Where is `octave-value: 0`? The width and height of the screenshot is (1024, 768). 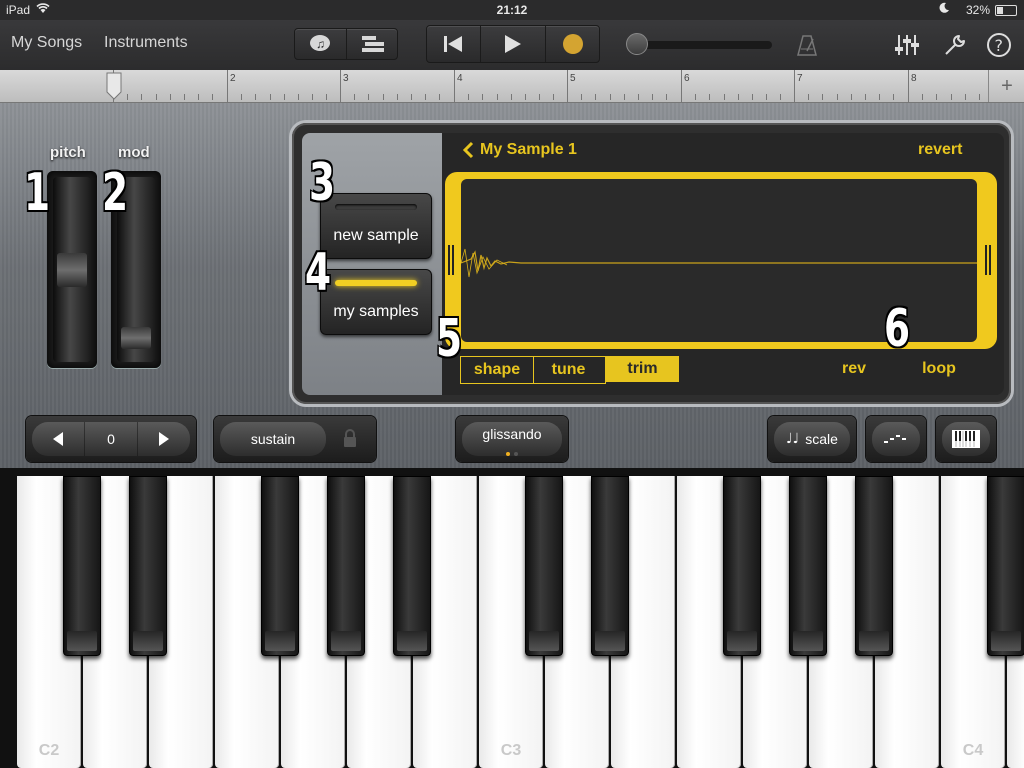 octave-value: 0 is located at coordinates (111, 439).